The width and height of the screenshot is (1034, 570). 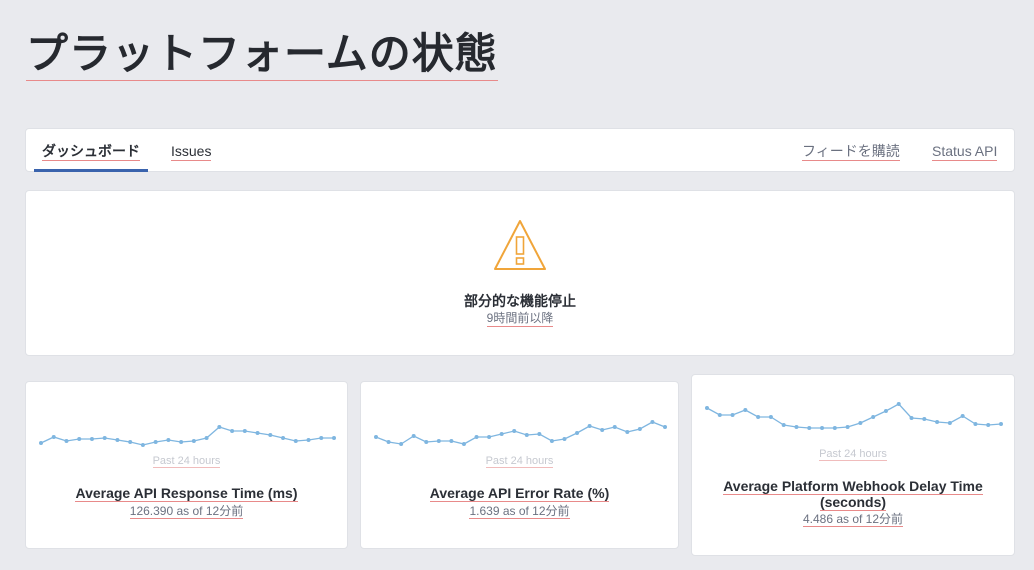 I want to click on status-title-text: 部分的な機能停止, so click(x=520, y=301).